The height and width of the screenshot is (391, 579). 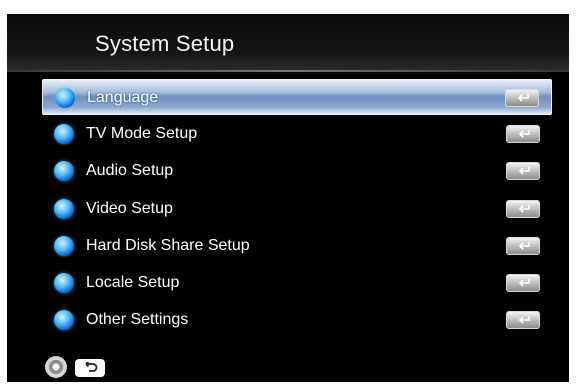 What do you see at coordinates (297, 97) in the screenshot?
I see `menu-item-language: Language` at bounding box center [297, 97].